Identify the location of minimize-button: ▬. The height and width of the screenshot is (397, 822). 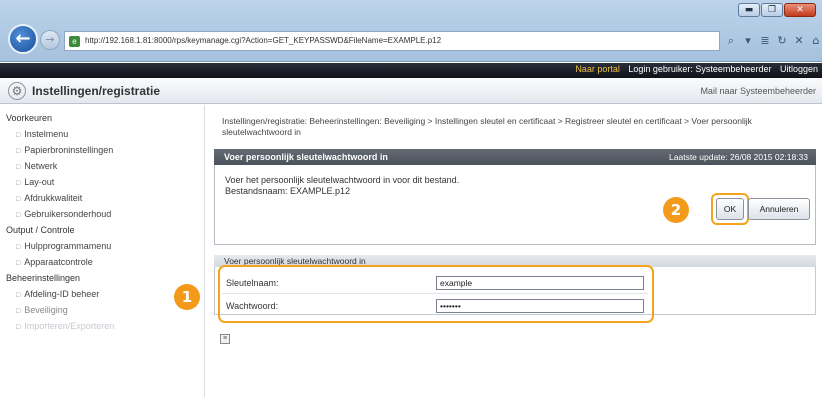
(749, 10).